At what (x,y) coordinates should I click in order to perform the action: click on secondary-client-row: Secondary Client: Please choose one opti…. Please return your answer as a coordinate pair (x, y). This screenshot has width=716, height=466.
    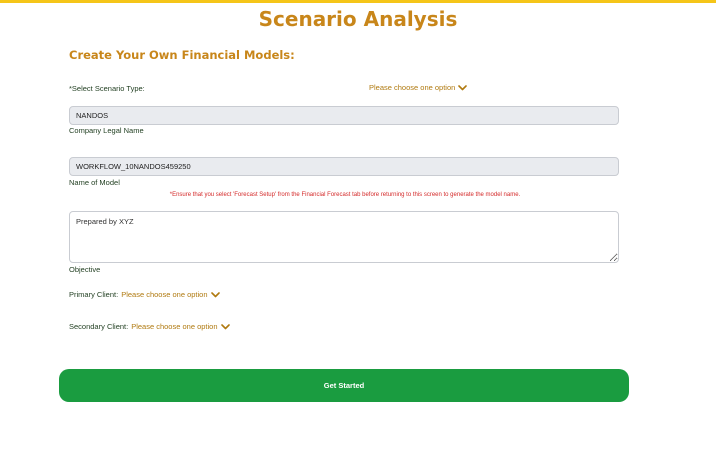
    Looking at the image, I should click on (149, 326).